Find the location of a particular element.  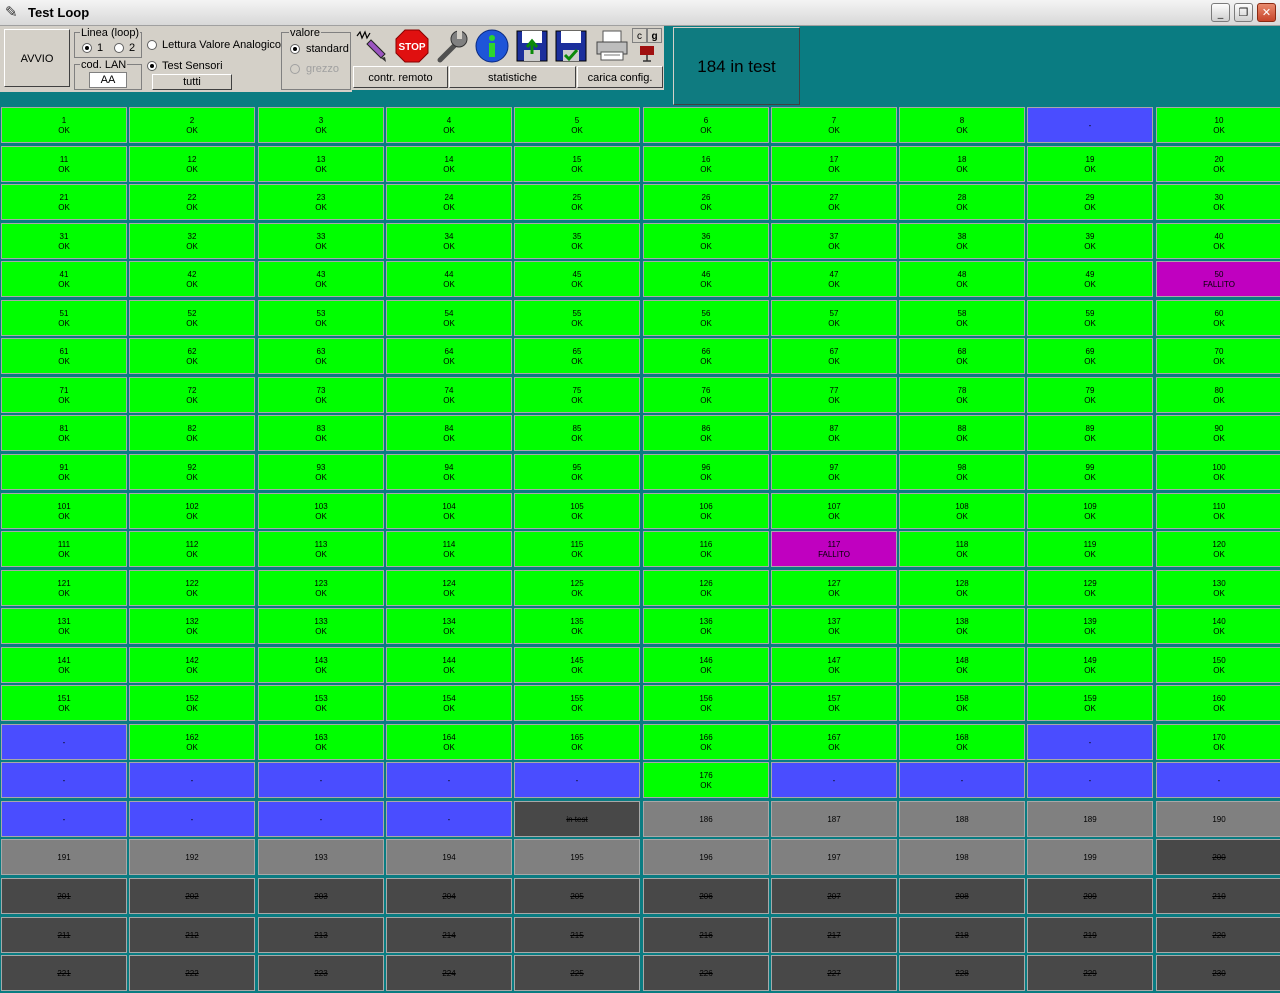

sensor-cell: 165 OK is located at coordinates (577, 742).